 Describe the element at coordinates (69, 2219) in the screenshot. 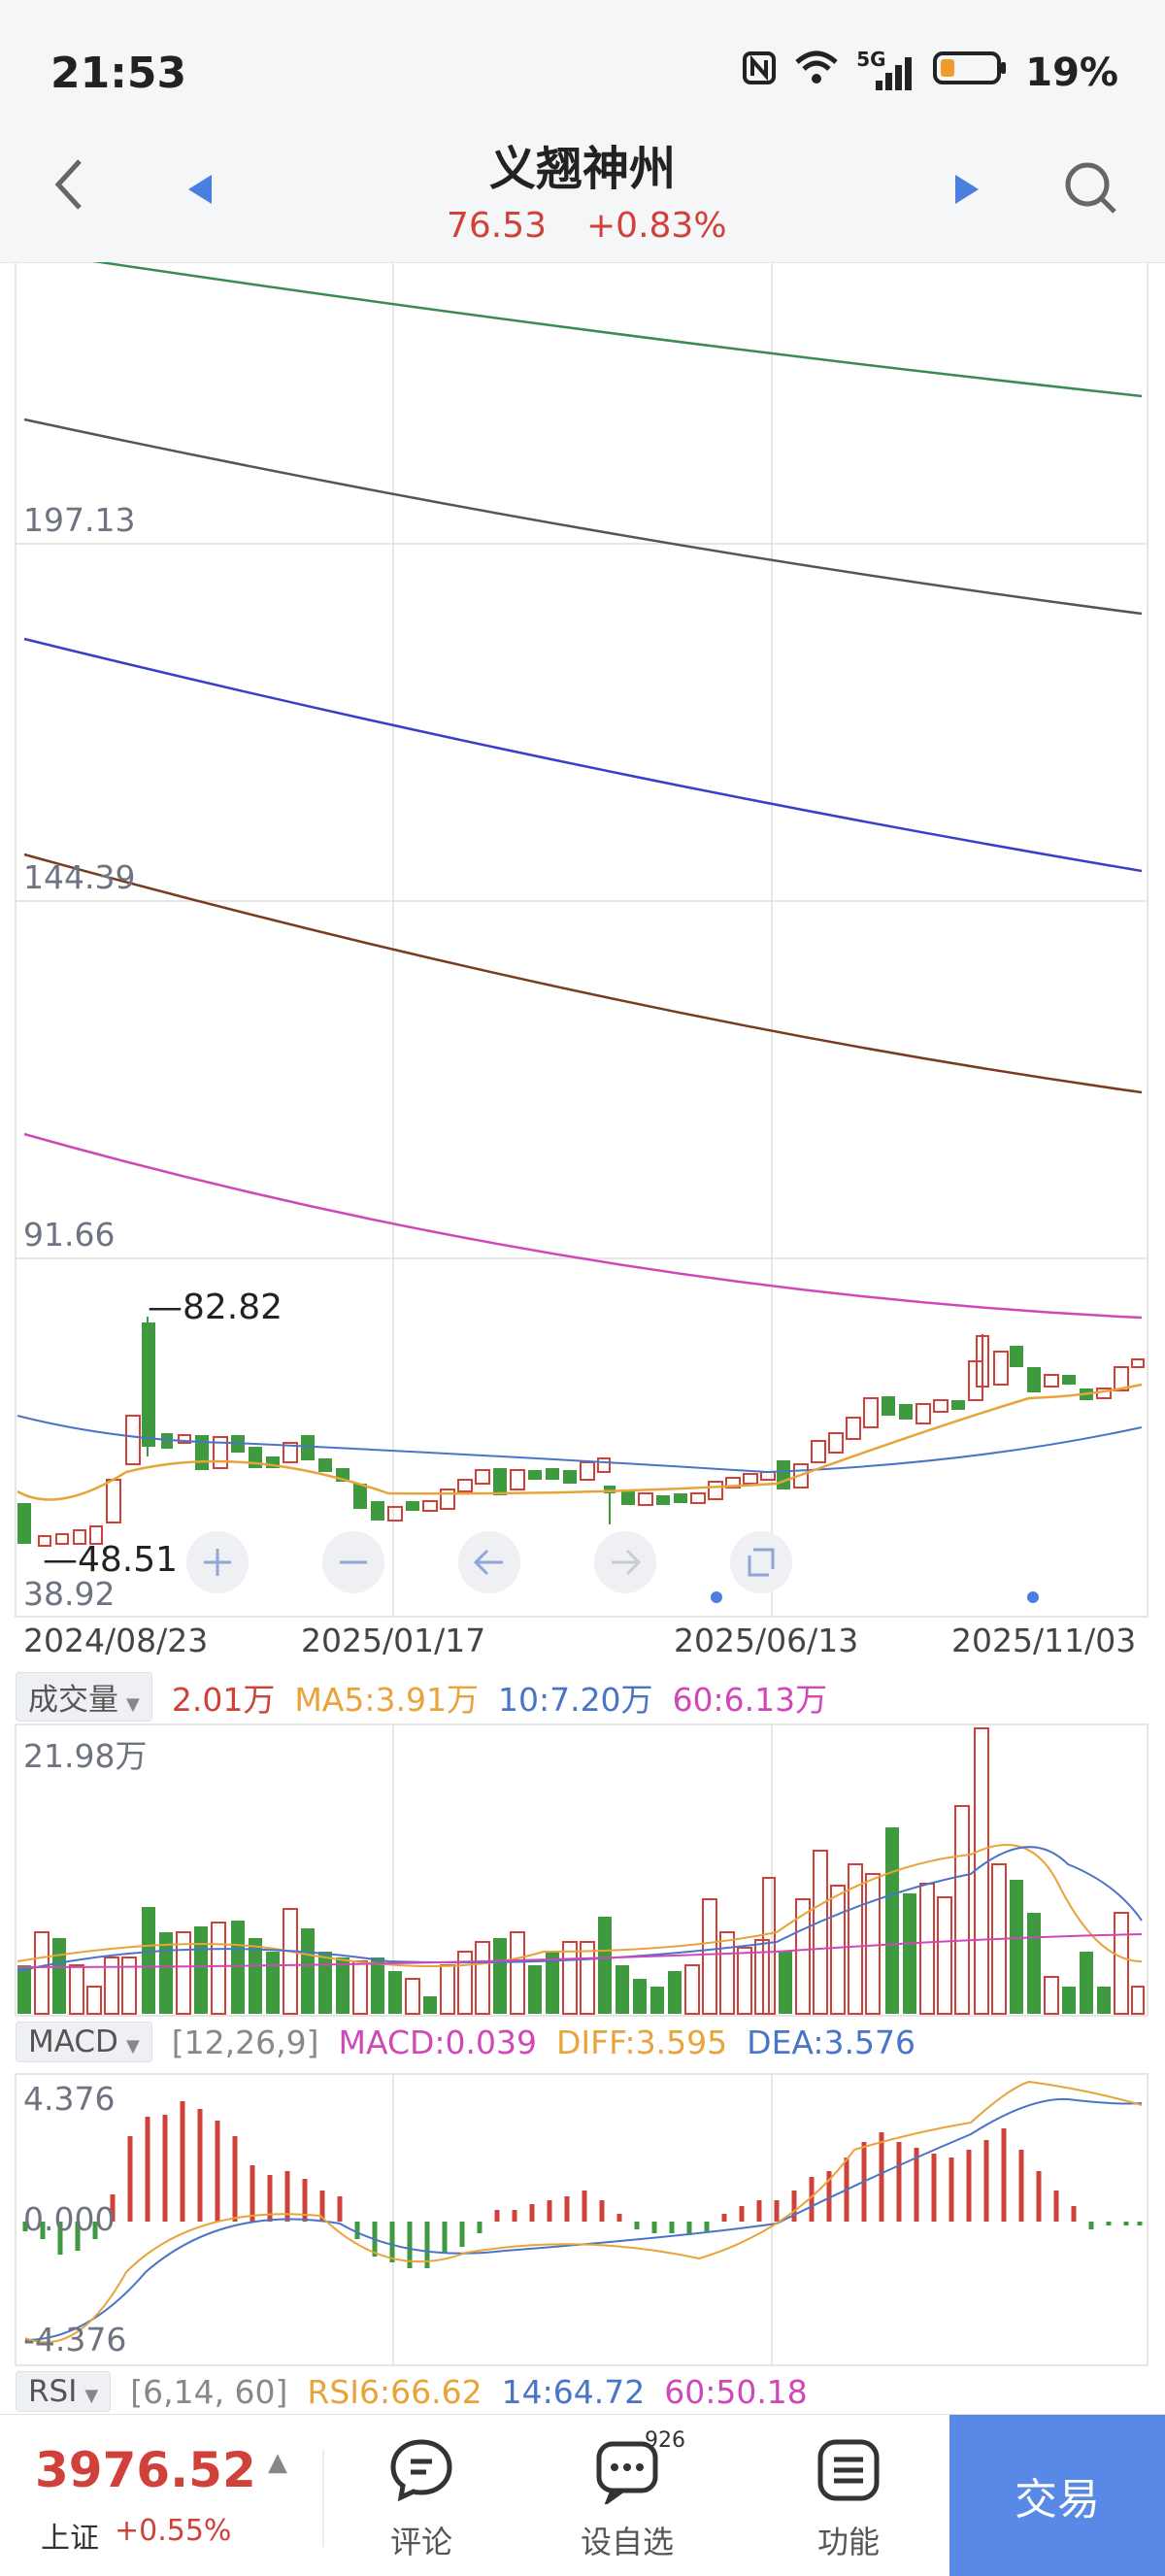

I see `macd-level-zero: 0.000` at that location.